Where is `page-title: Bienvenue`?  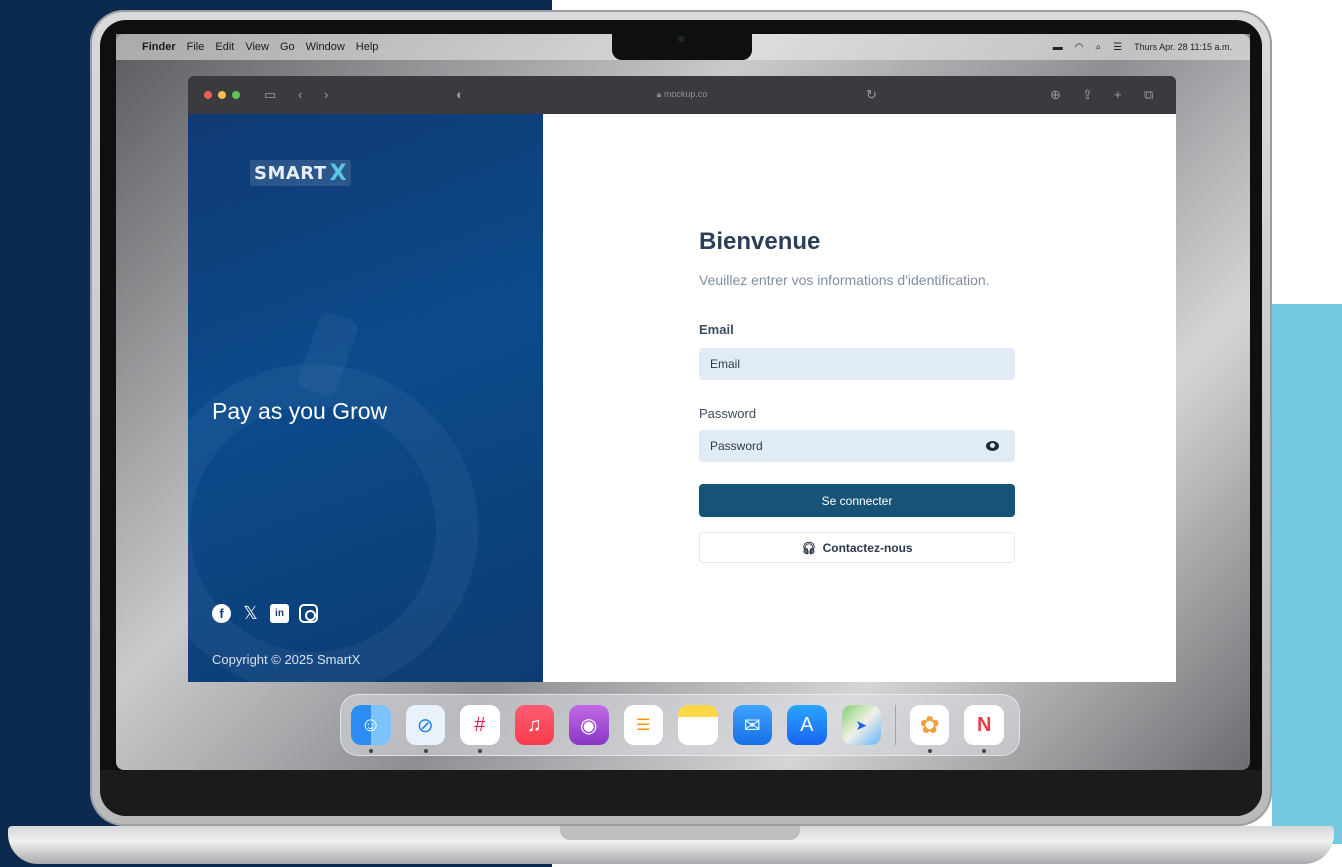 page-title: Bienvenue is located at coordinates (760, 241).